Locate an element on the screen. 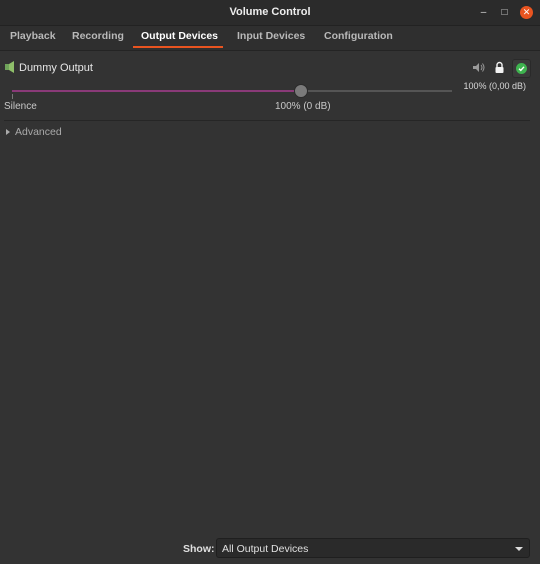  minimize-button: – is located at coordinates (483, 12).